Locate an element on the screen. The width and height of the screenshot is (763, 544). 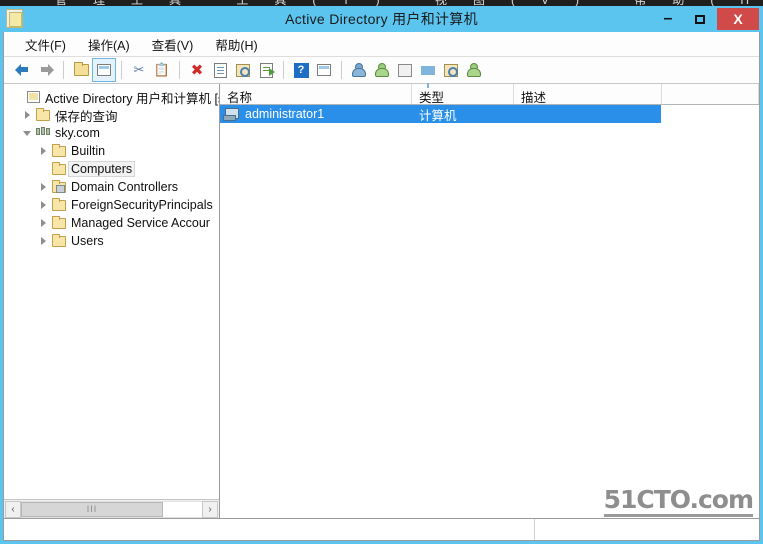
list-column-headers: 名称 类型 描述 is located at coordinates (489, 94).